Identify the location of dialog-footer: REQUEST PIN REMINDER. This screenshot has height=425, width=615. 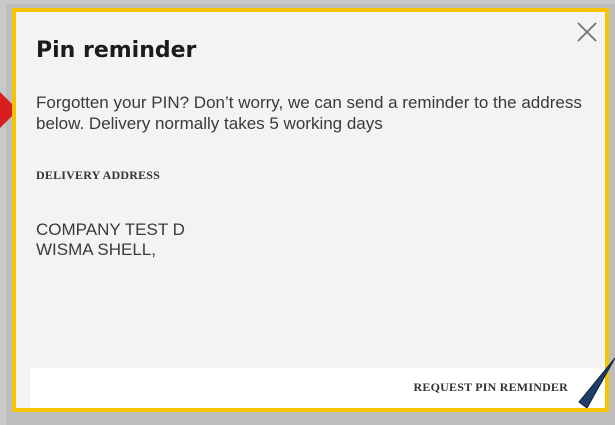
(310, 388).